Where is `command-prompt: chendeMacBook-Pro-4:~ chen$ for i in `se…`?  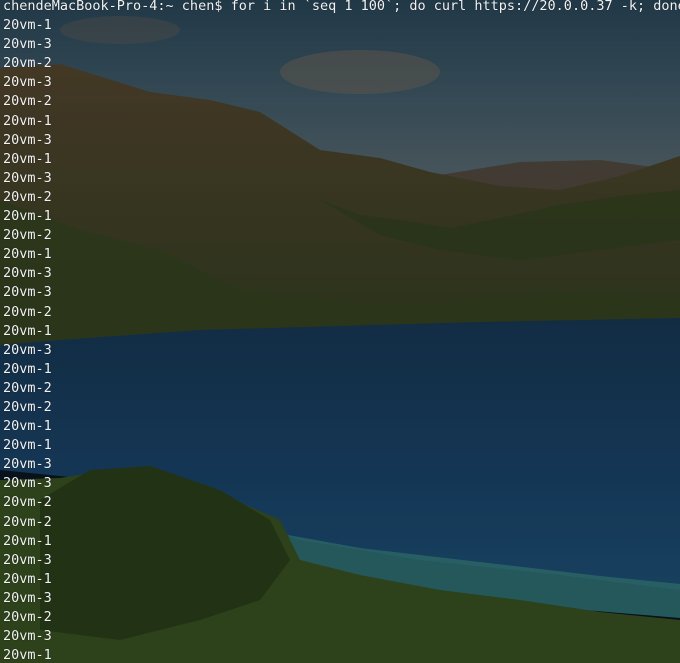
command-prompt: chendeMacBook-Pro-4:~ chen$ for i in `se… is located at coordinates (341, 7).